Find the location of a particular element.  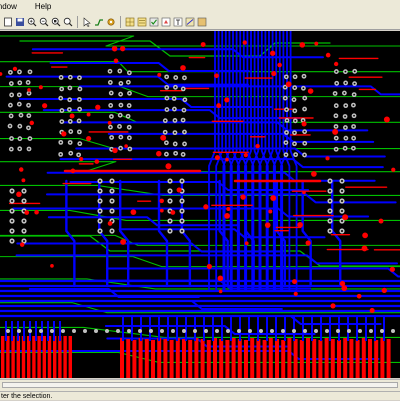

new-icon is located at coordinates (7, 21).